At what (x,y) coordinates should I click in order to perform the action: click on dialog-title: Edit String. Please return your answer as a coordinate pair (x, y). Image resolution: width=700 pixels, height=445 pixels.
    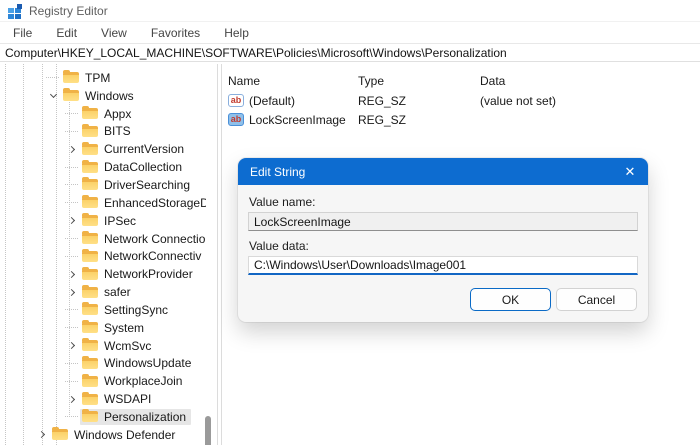
    Looking at the image, I should click on (278, 171).